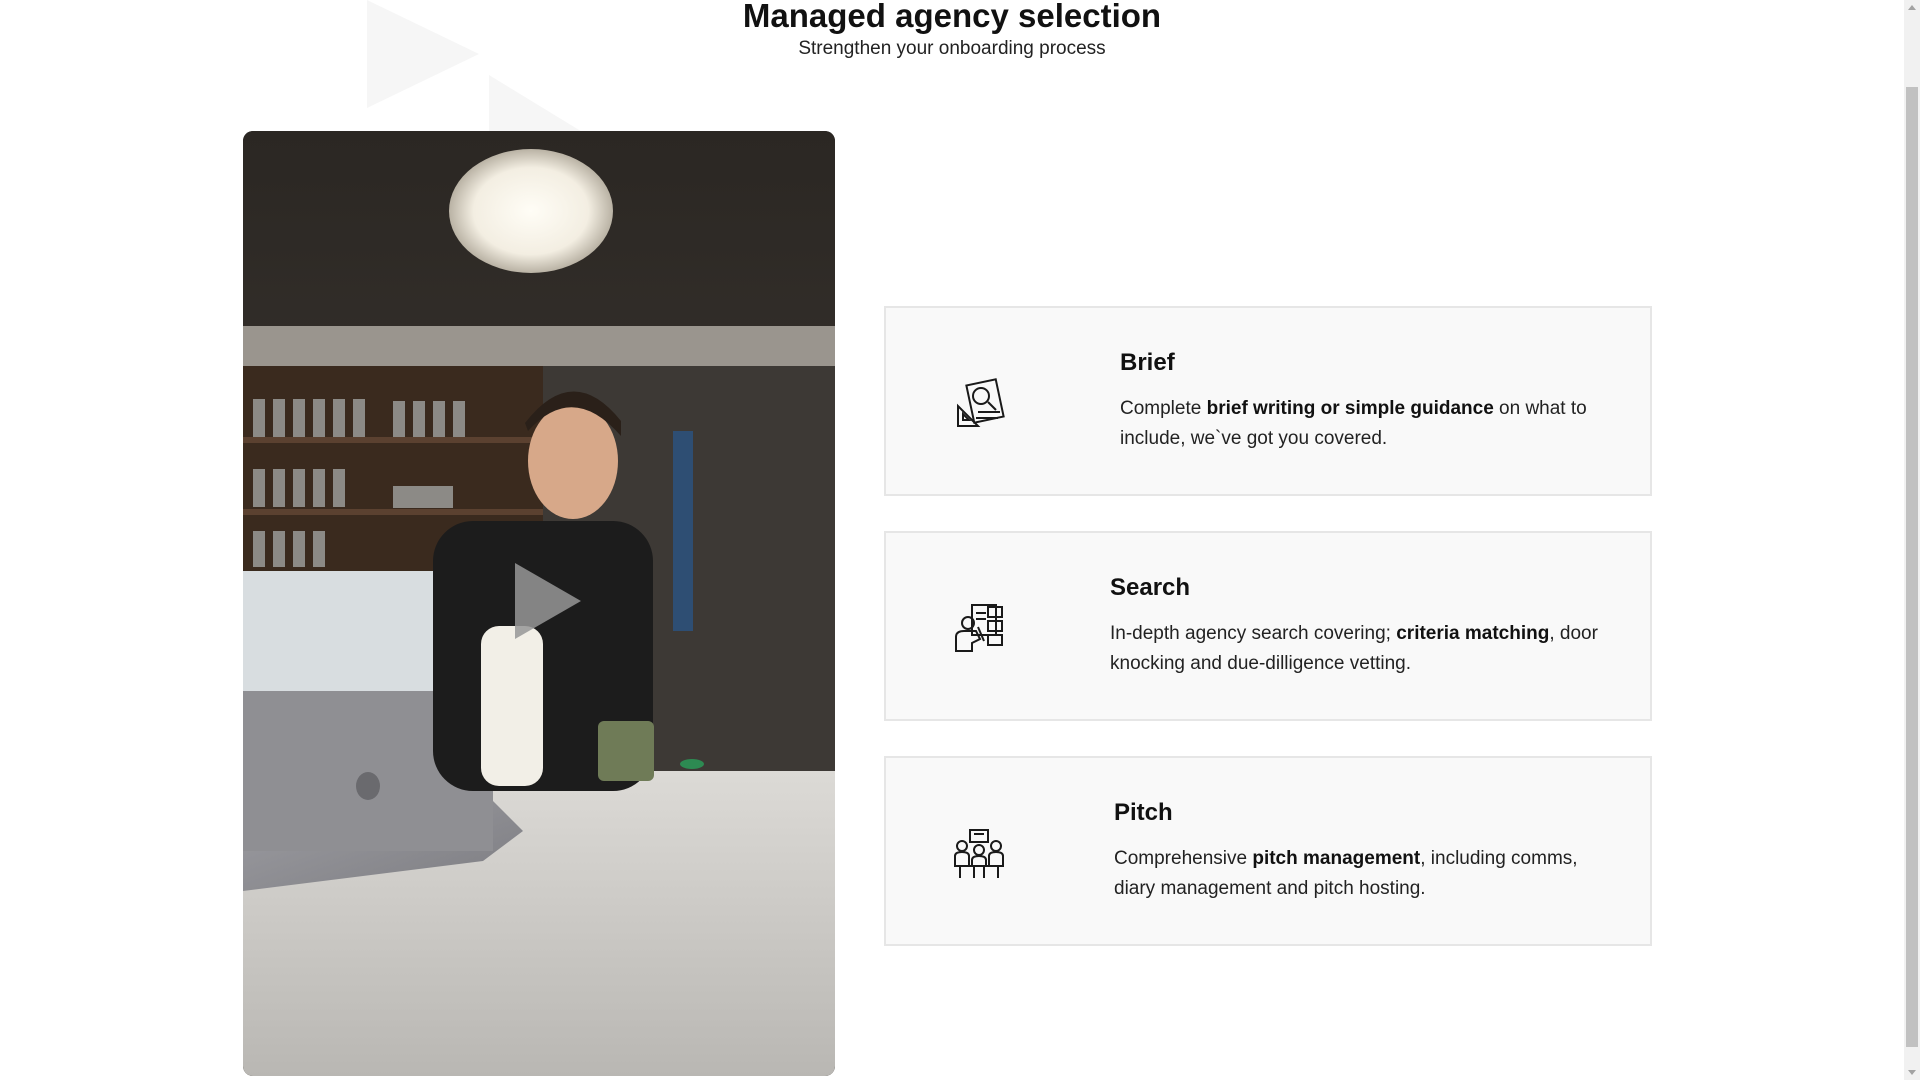 The width and height of the screenshot is (1920, 1080). Describe the element at coordinates (979, 853) in the screenshot. I see `pitch-icon` at that location.